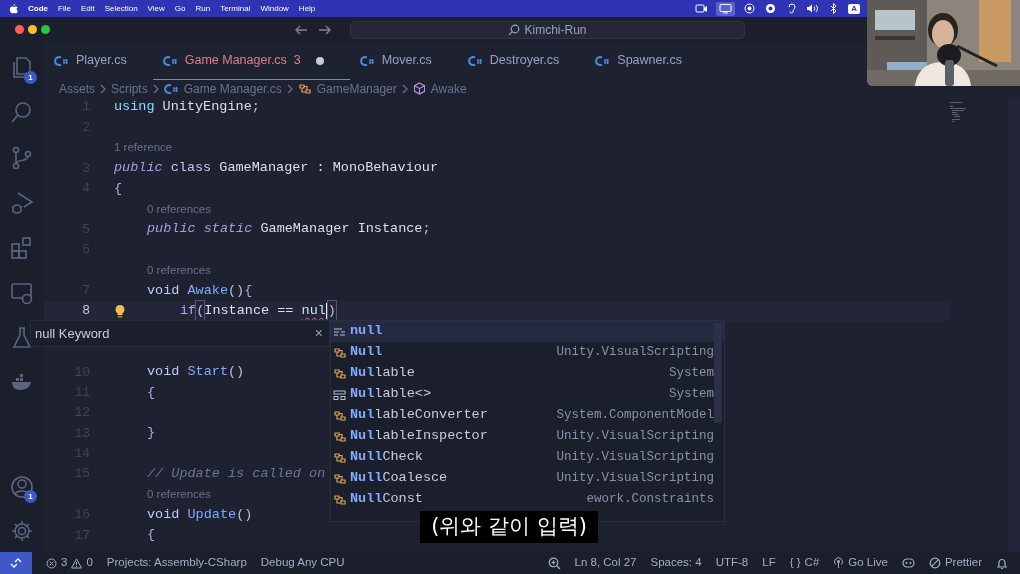 The height and width of the screenshot is (574, 1020). I want to click on code-line: void Start(), so click(196, 372).